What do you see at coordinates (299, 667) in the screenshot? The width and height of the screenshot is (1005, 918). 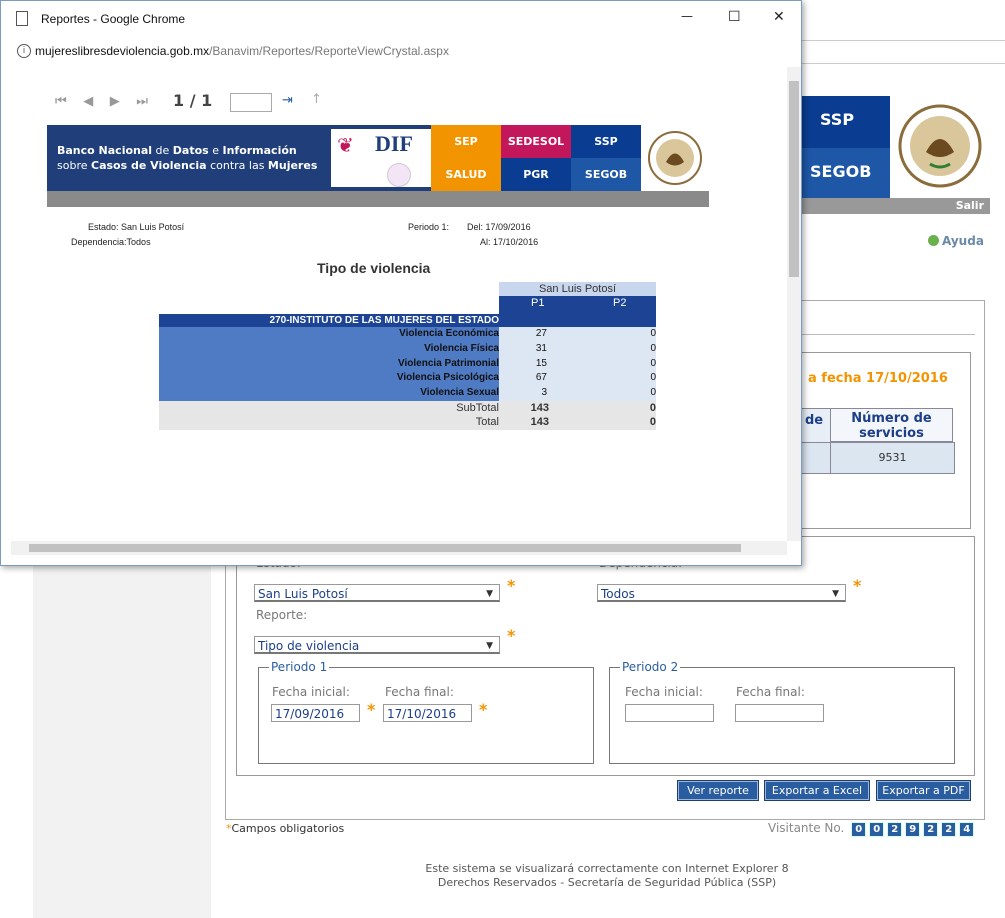 I see `periodo1-legend: Periodo 1` at bounding box center [299, 667].